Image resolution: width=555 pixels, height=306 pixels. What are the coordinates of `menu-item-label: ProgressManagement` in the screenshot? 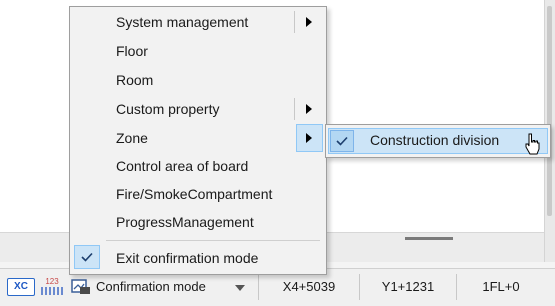 It's located at (185, 222).